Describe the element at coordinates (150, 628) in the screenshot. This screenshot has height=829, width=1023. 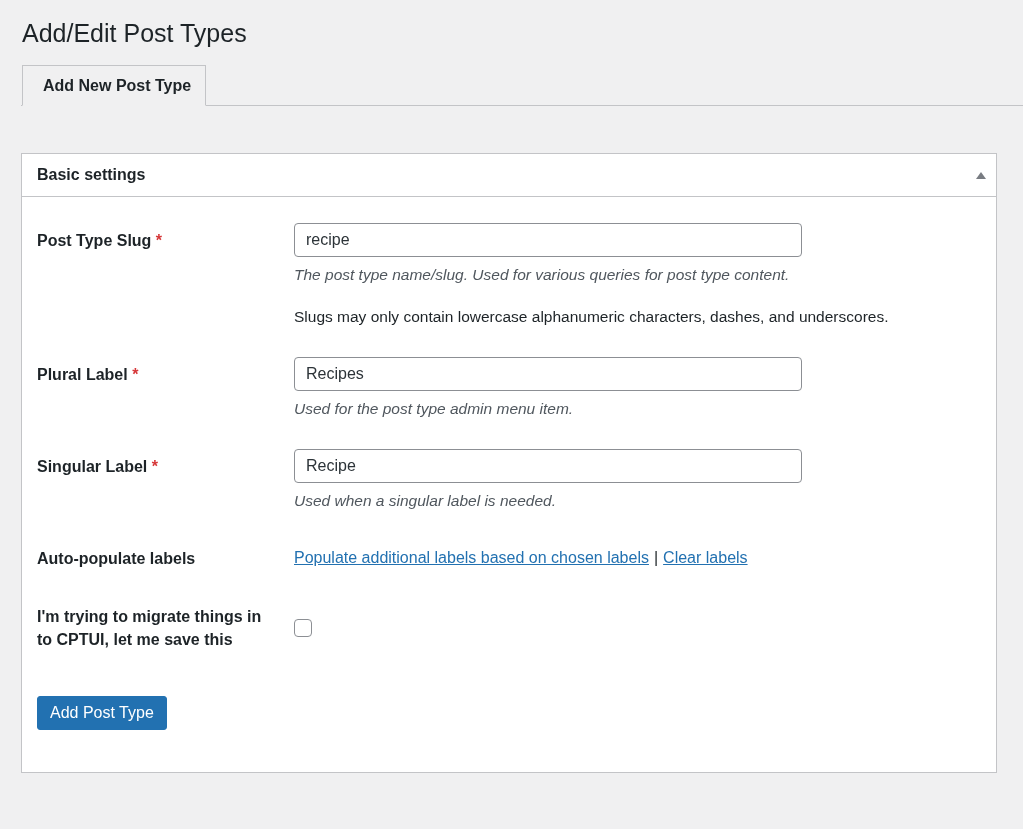
I see `field-label: I'm trying to migrate things in to CPTUI, let me save this` at that location.